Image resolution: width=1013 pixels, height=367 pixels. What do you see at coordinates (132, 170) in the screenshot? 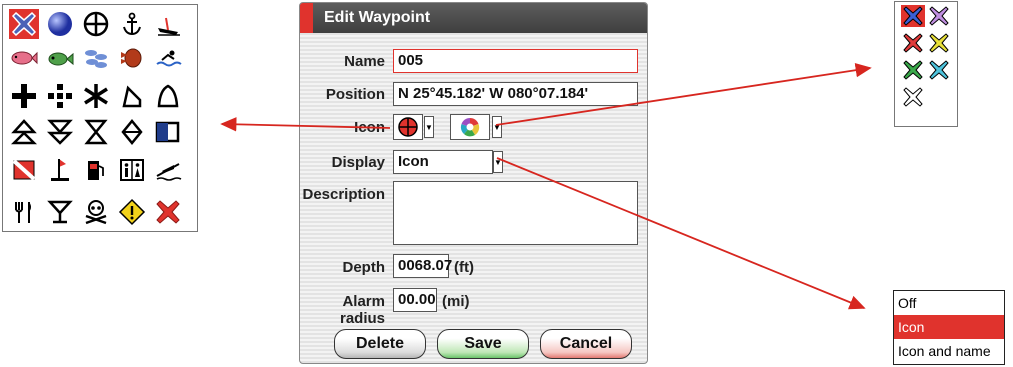
I see `restroom-icon` at bounding box center [132, 170].